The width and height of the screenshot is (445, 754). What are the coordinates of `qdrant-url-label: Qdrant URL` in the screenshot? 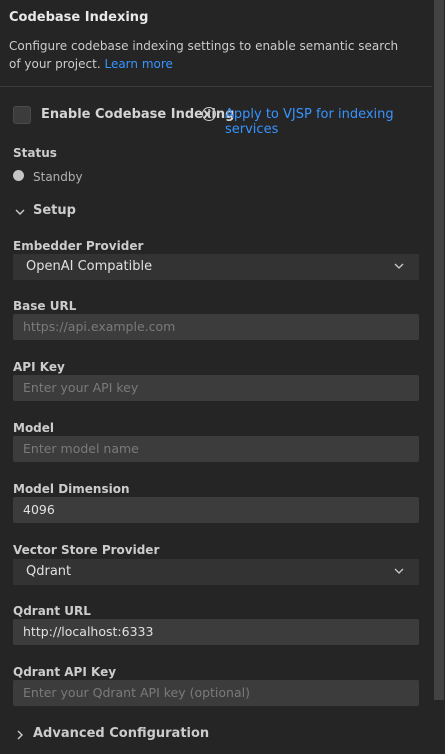 It's located at (52, 611).